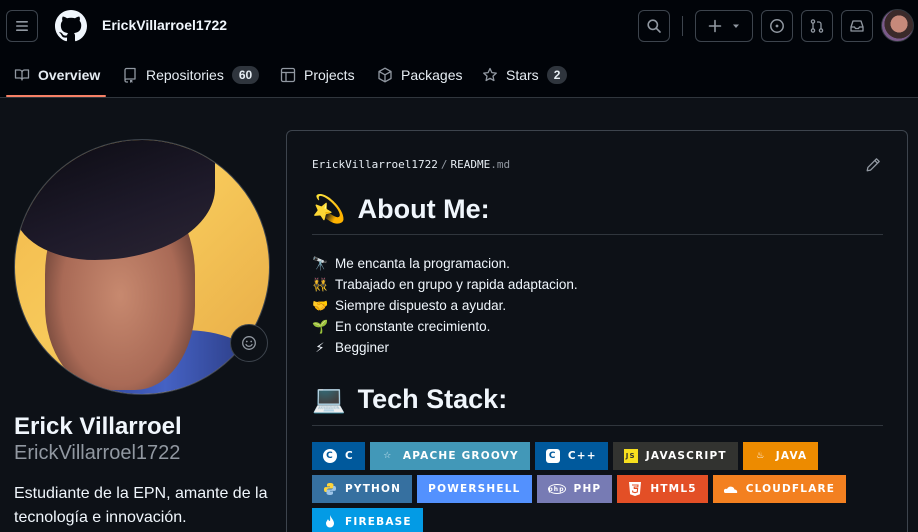  What do you see at coordinates (288, 75) in the screenshot?
I see `table-icon` at bounding box center [288, 75].